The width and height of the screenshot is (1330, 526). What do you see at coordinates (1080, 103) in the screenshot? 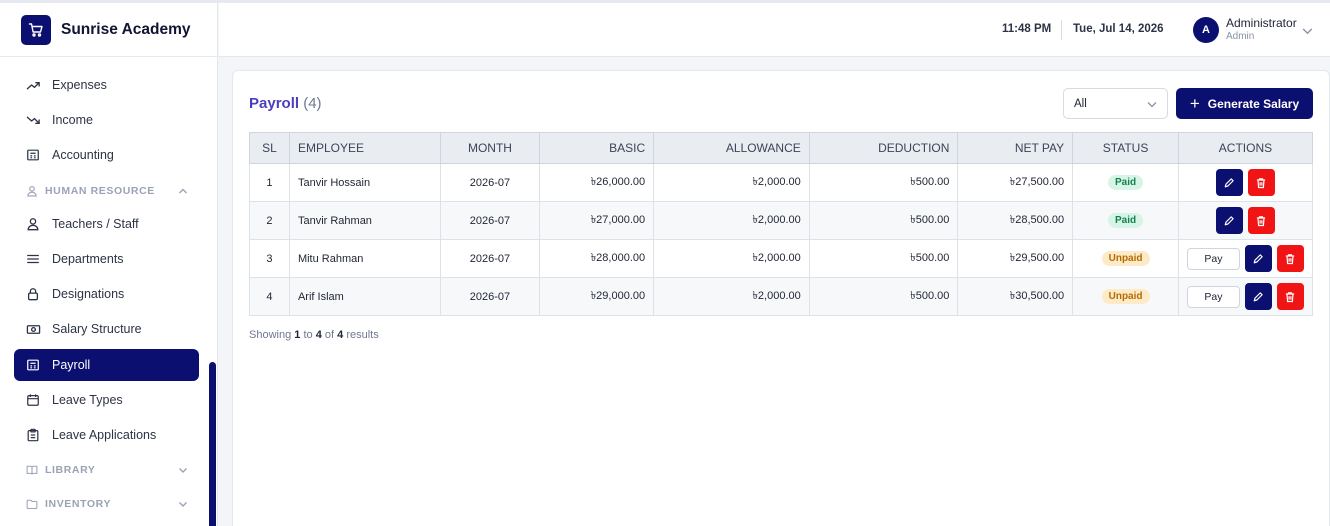
I see `filter-value: All` at bounding box center [1080, 103].